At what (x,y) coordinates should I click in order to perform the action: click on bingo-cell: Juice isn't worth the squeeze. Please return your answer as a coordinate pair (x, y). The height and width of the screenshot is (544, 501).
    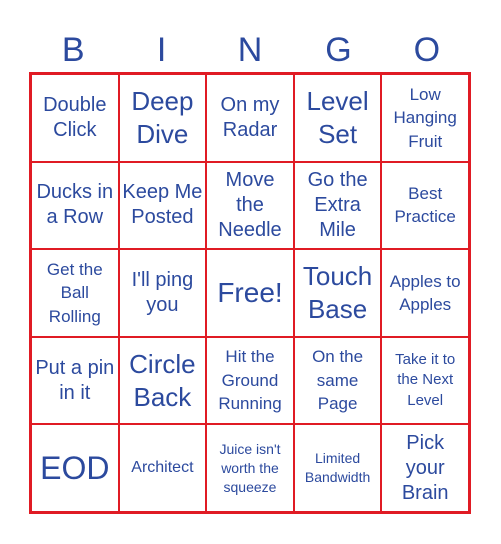
    Looking at the image, I should click on (250, 468).